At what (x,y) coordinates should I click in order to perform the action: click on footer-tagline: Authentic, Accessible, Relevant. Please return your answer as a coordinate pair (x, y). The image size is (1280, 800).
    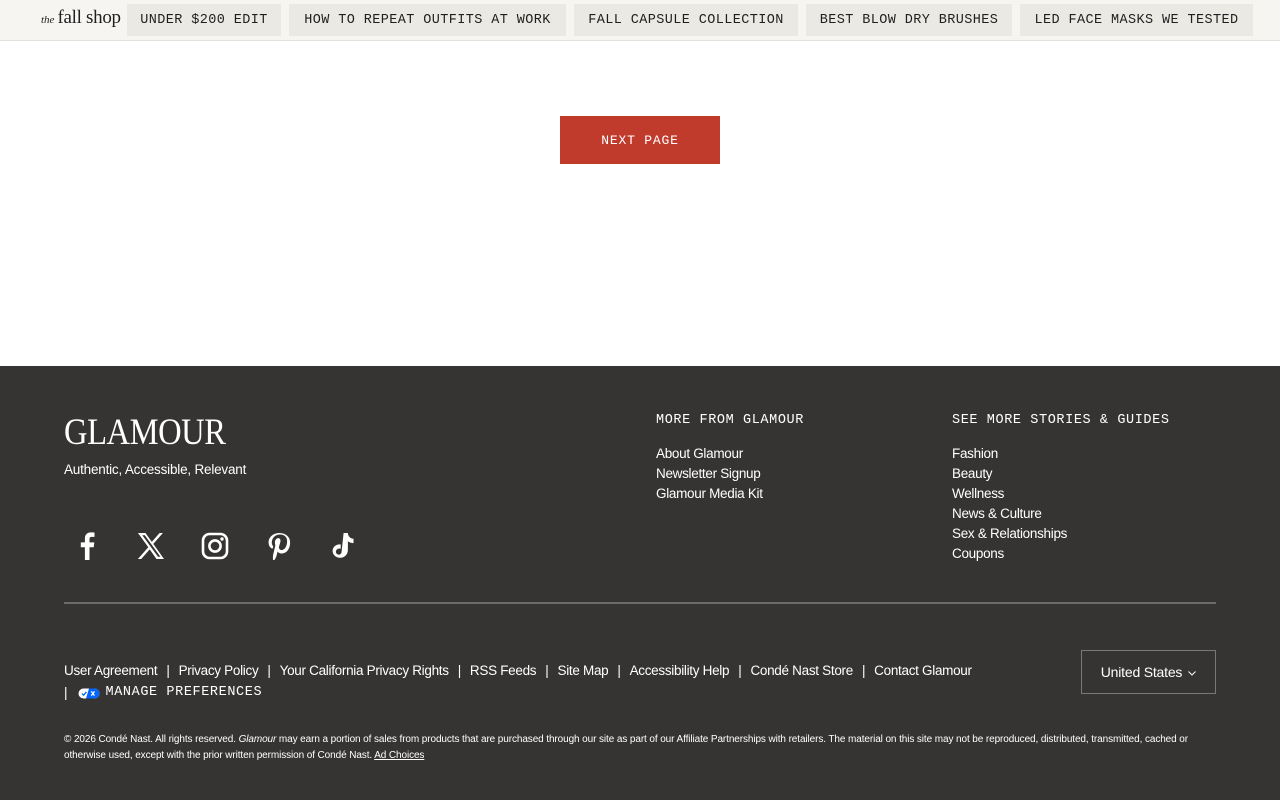
    Looking at the image, I should click on (155, 469).